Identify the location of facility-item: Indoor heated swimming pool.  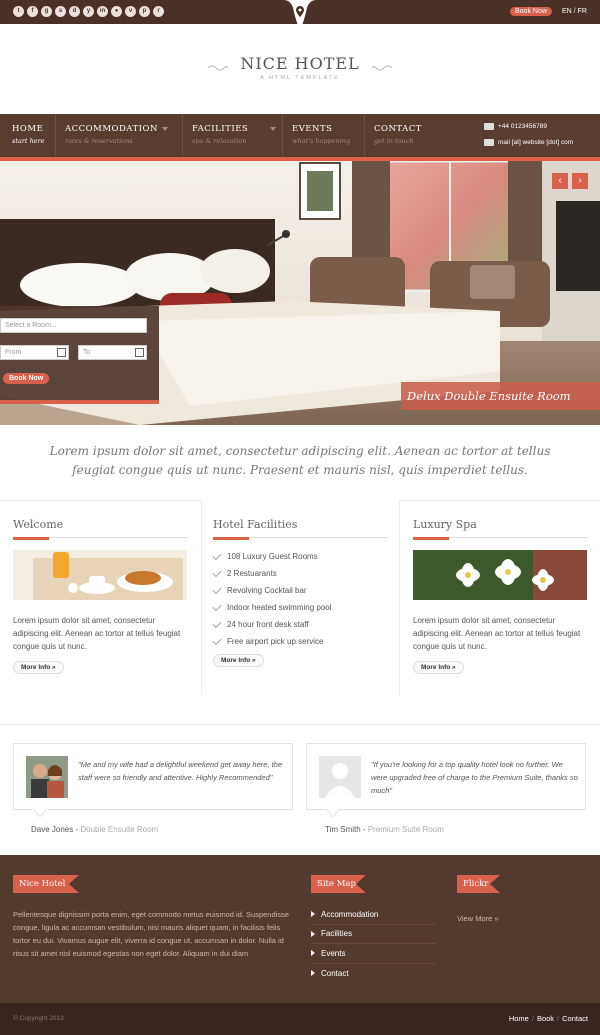
(300, 607).